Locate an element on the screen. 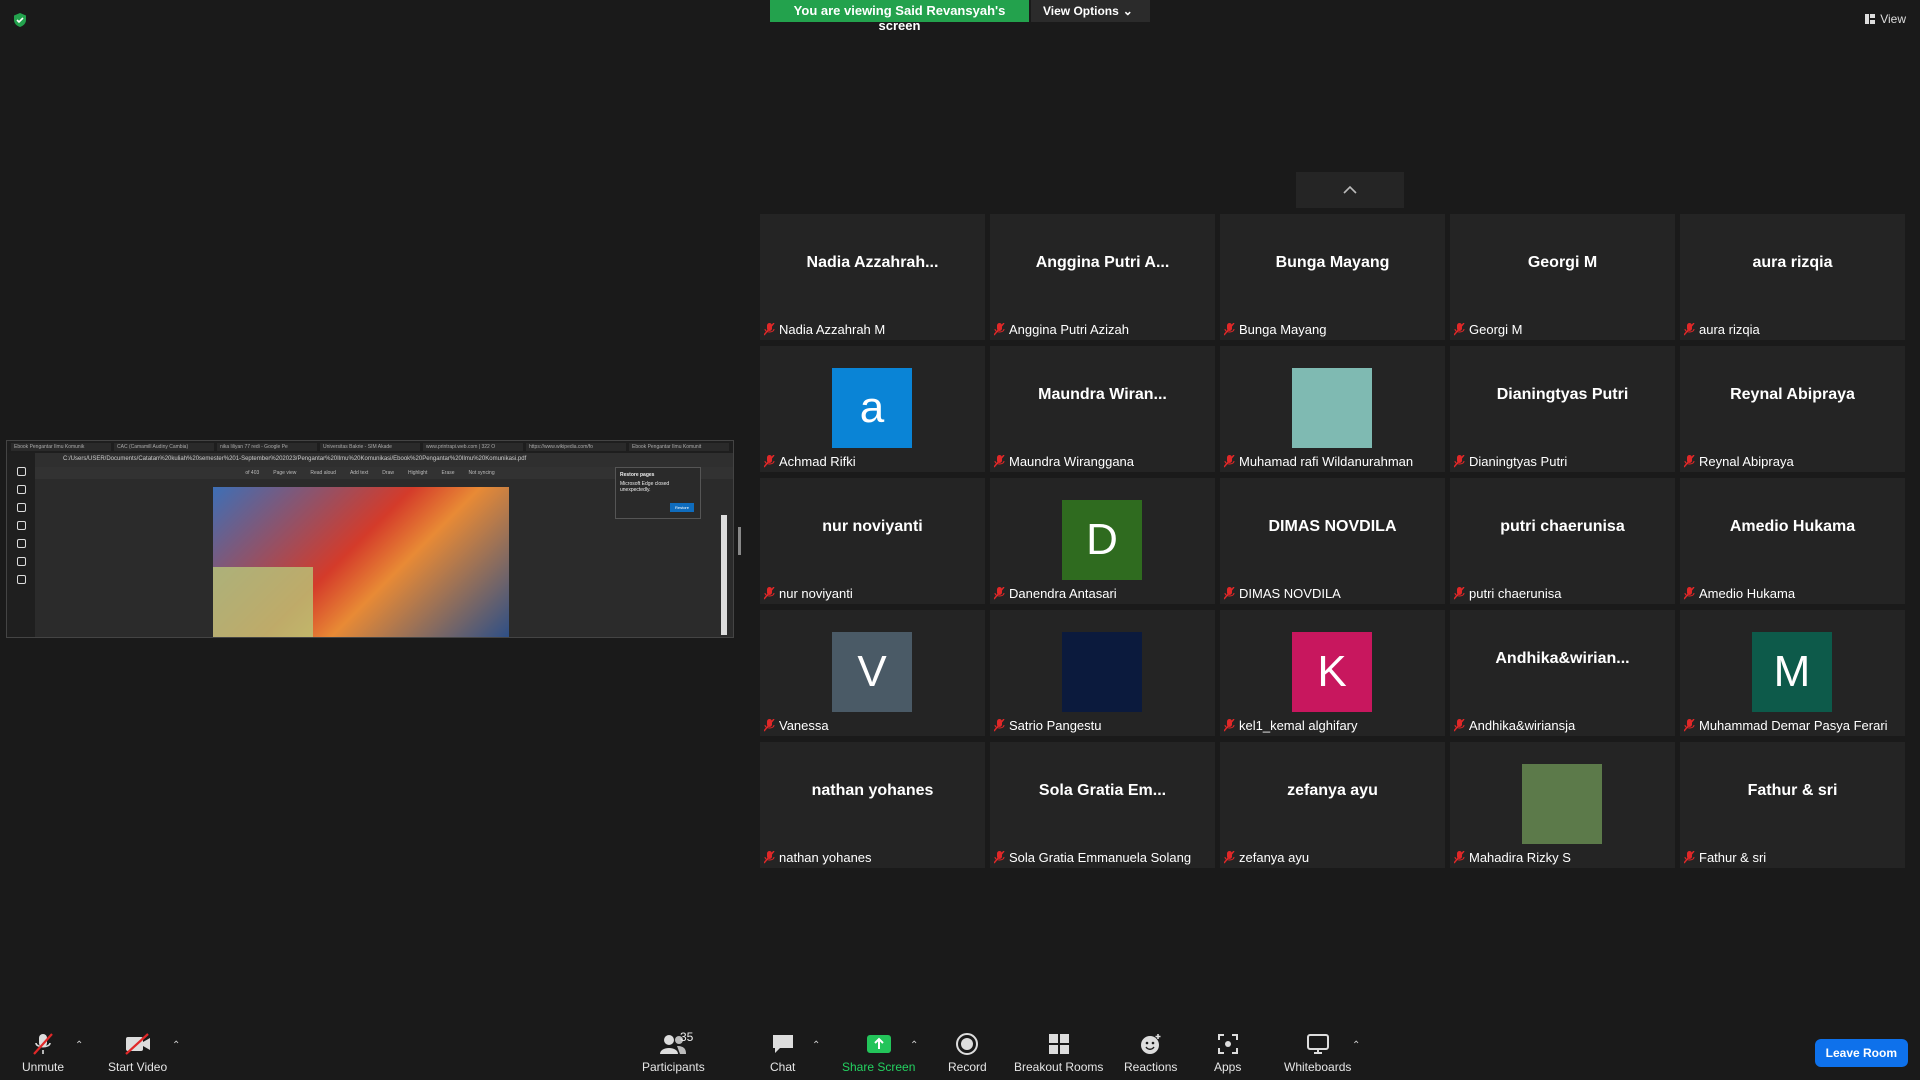 The width and height of the screenshot is (1920, 1080). whiteboards-button: Whiteboards is located at coordinates (1317, 1053).